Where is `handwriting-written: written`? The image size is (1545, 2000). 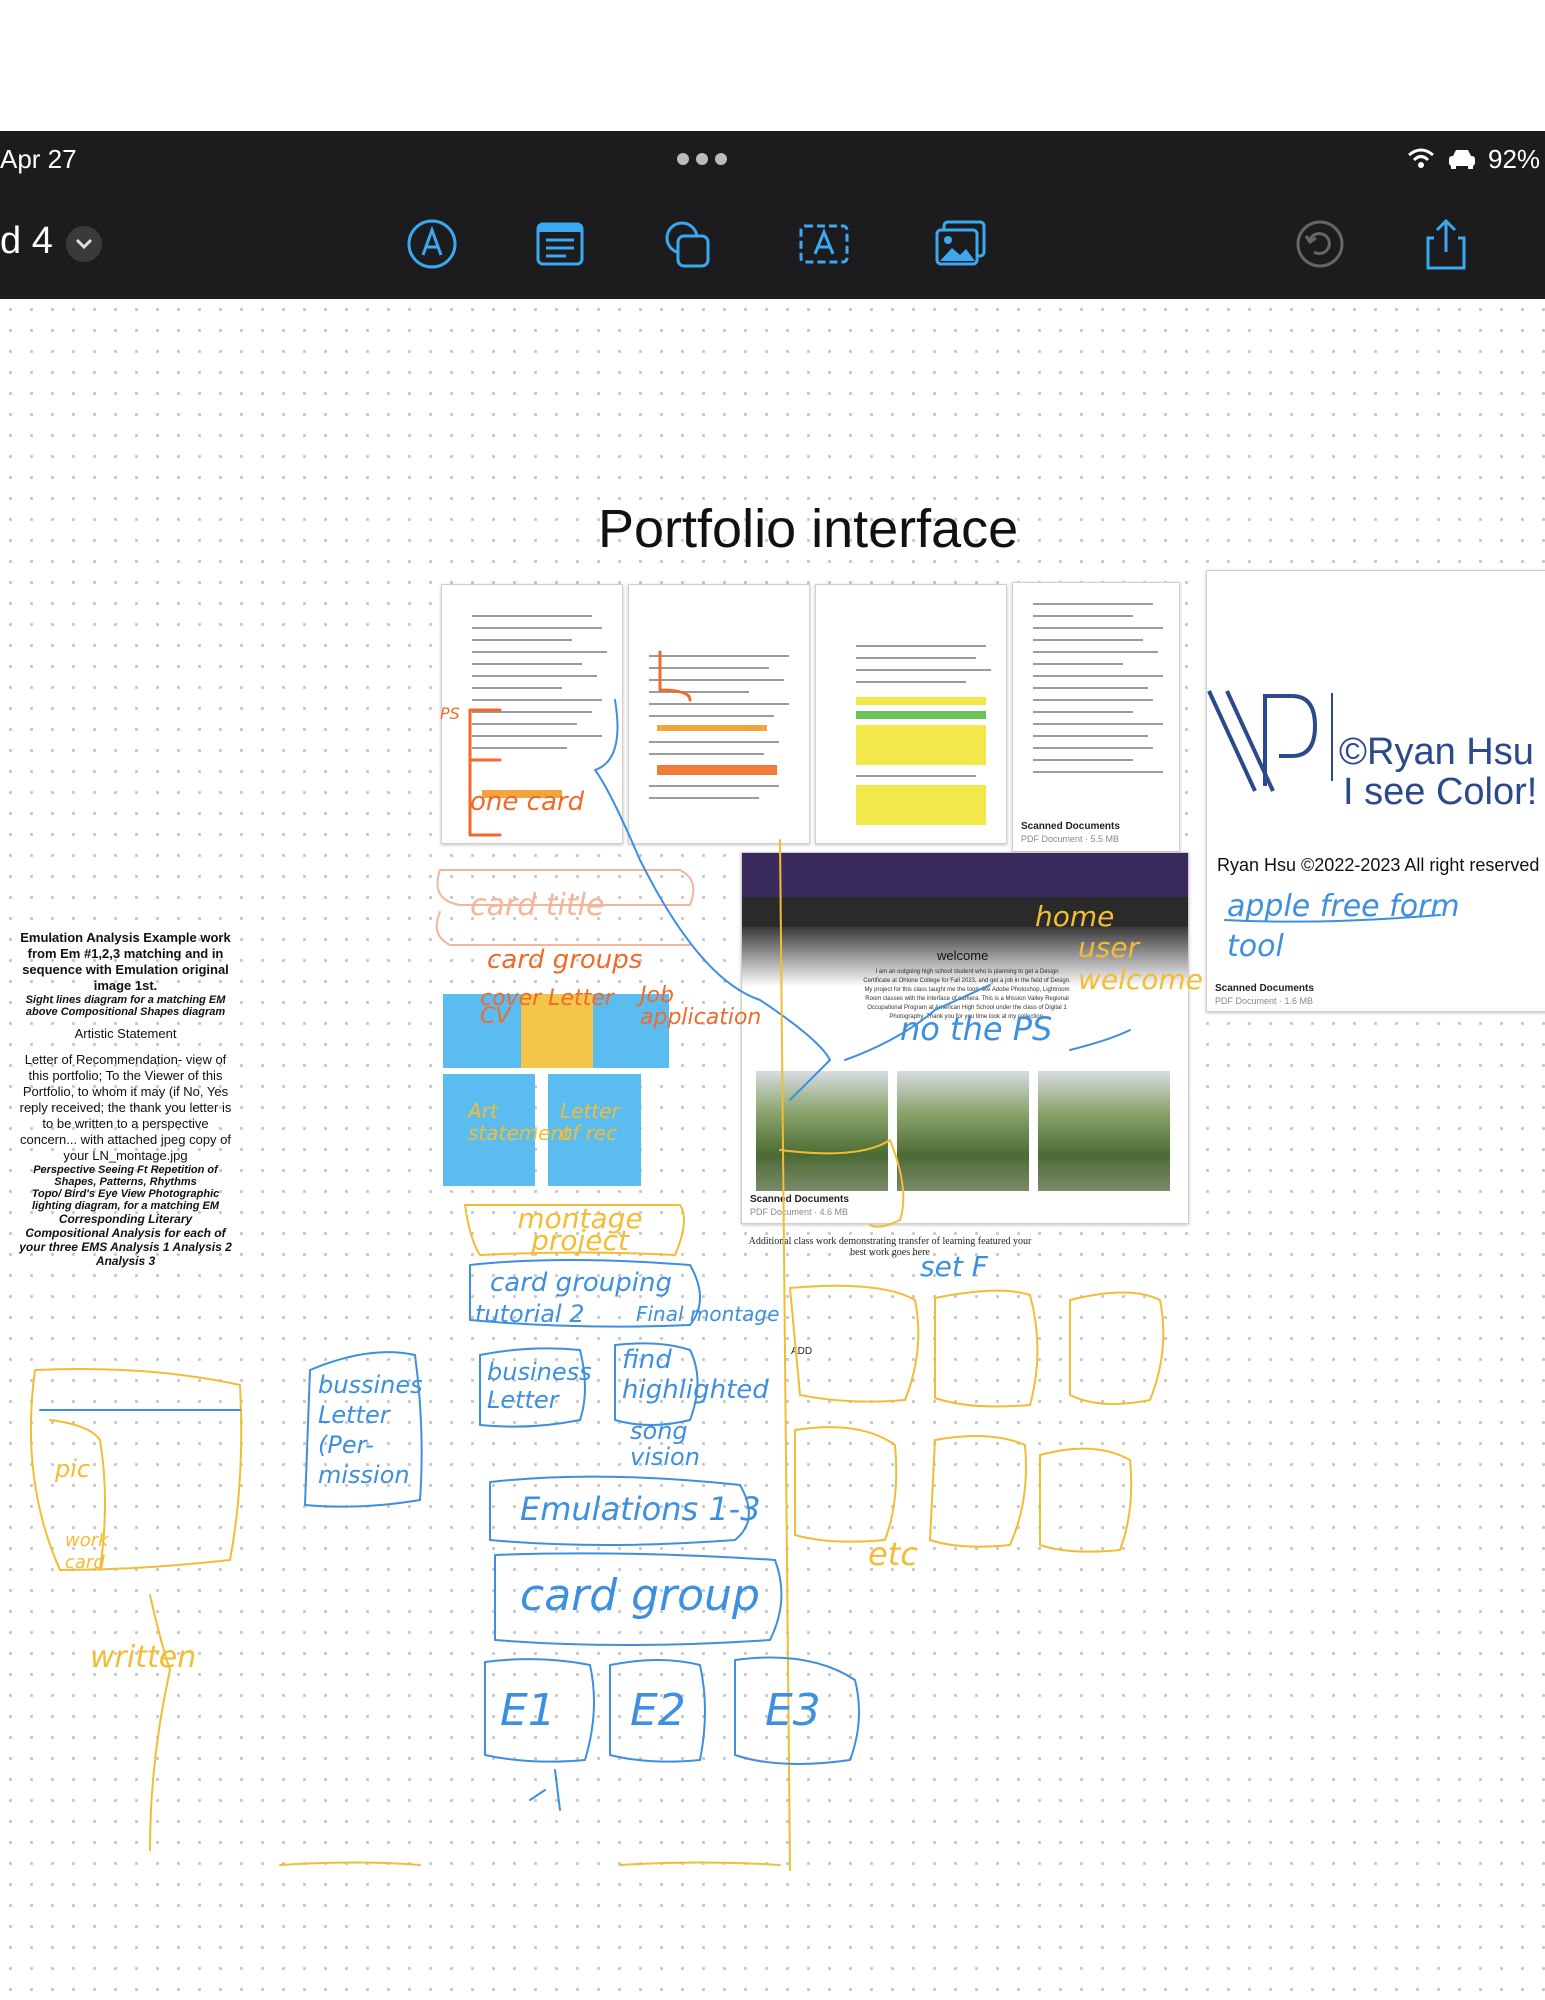
handwriting-written: written is located at coordinates (143, 1657).